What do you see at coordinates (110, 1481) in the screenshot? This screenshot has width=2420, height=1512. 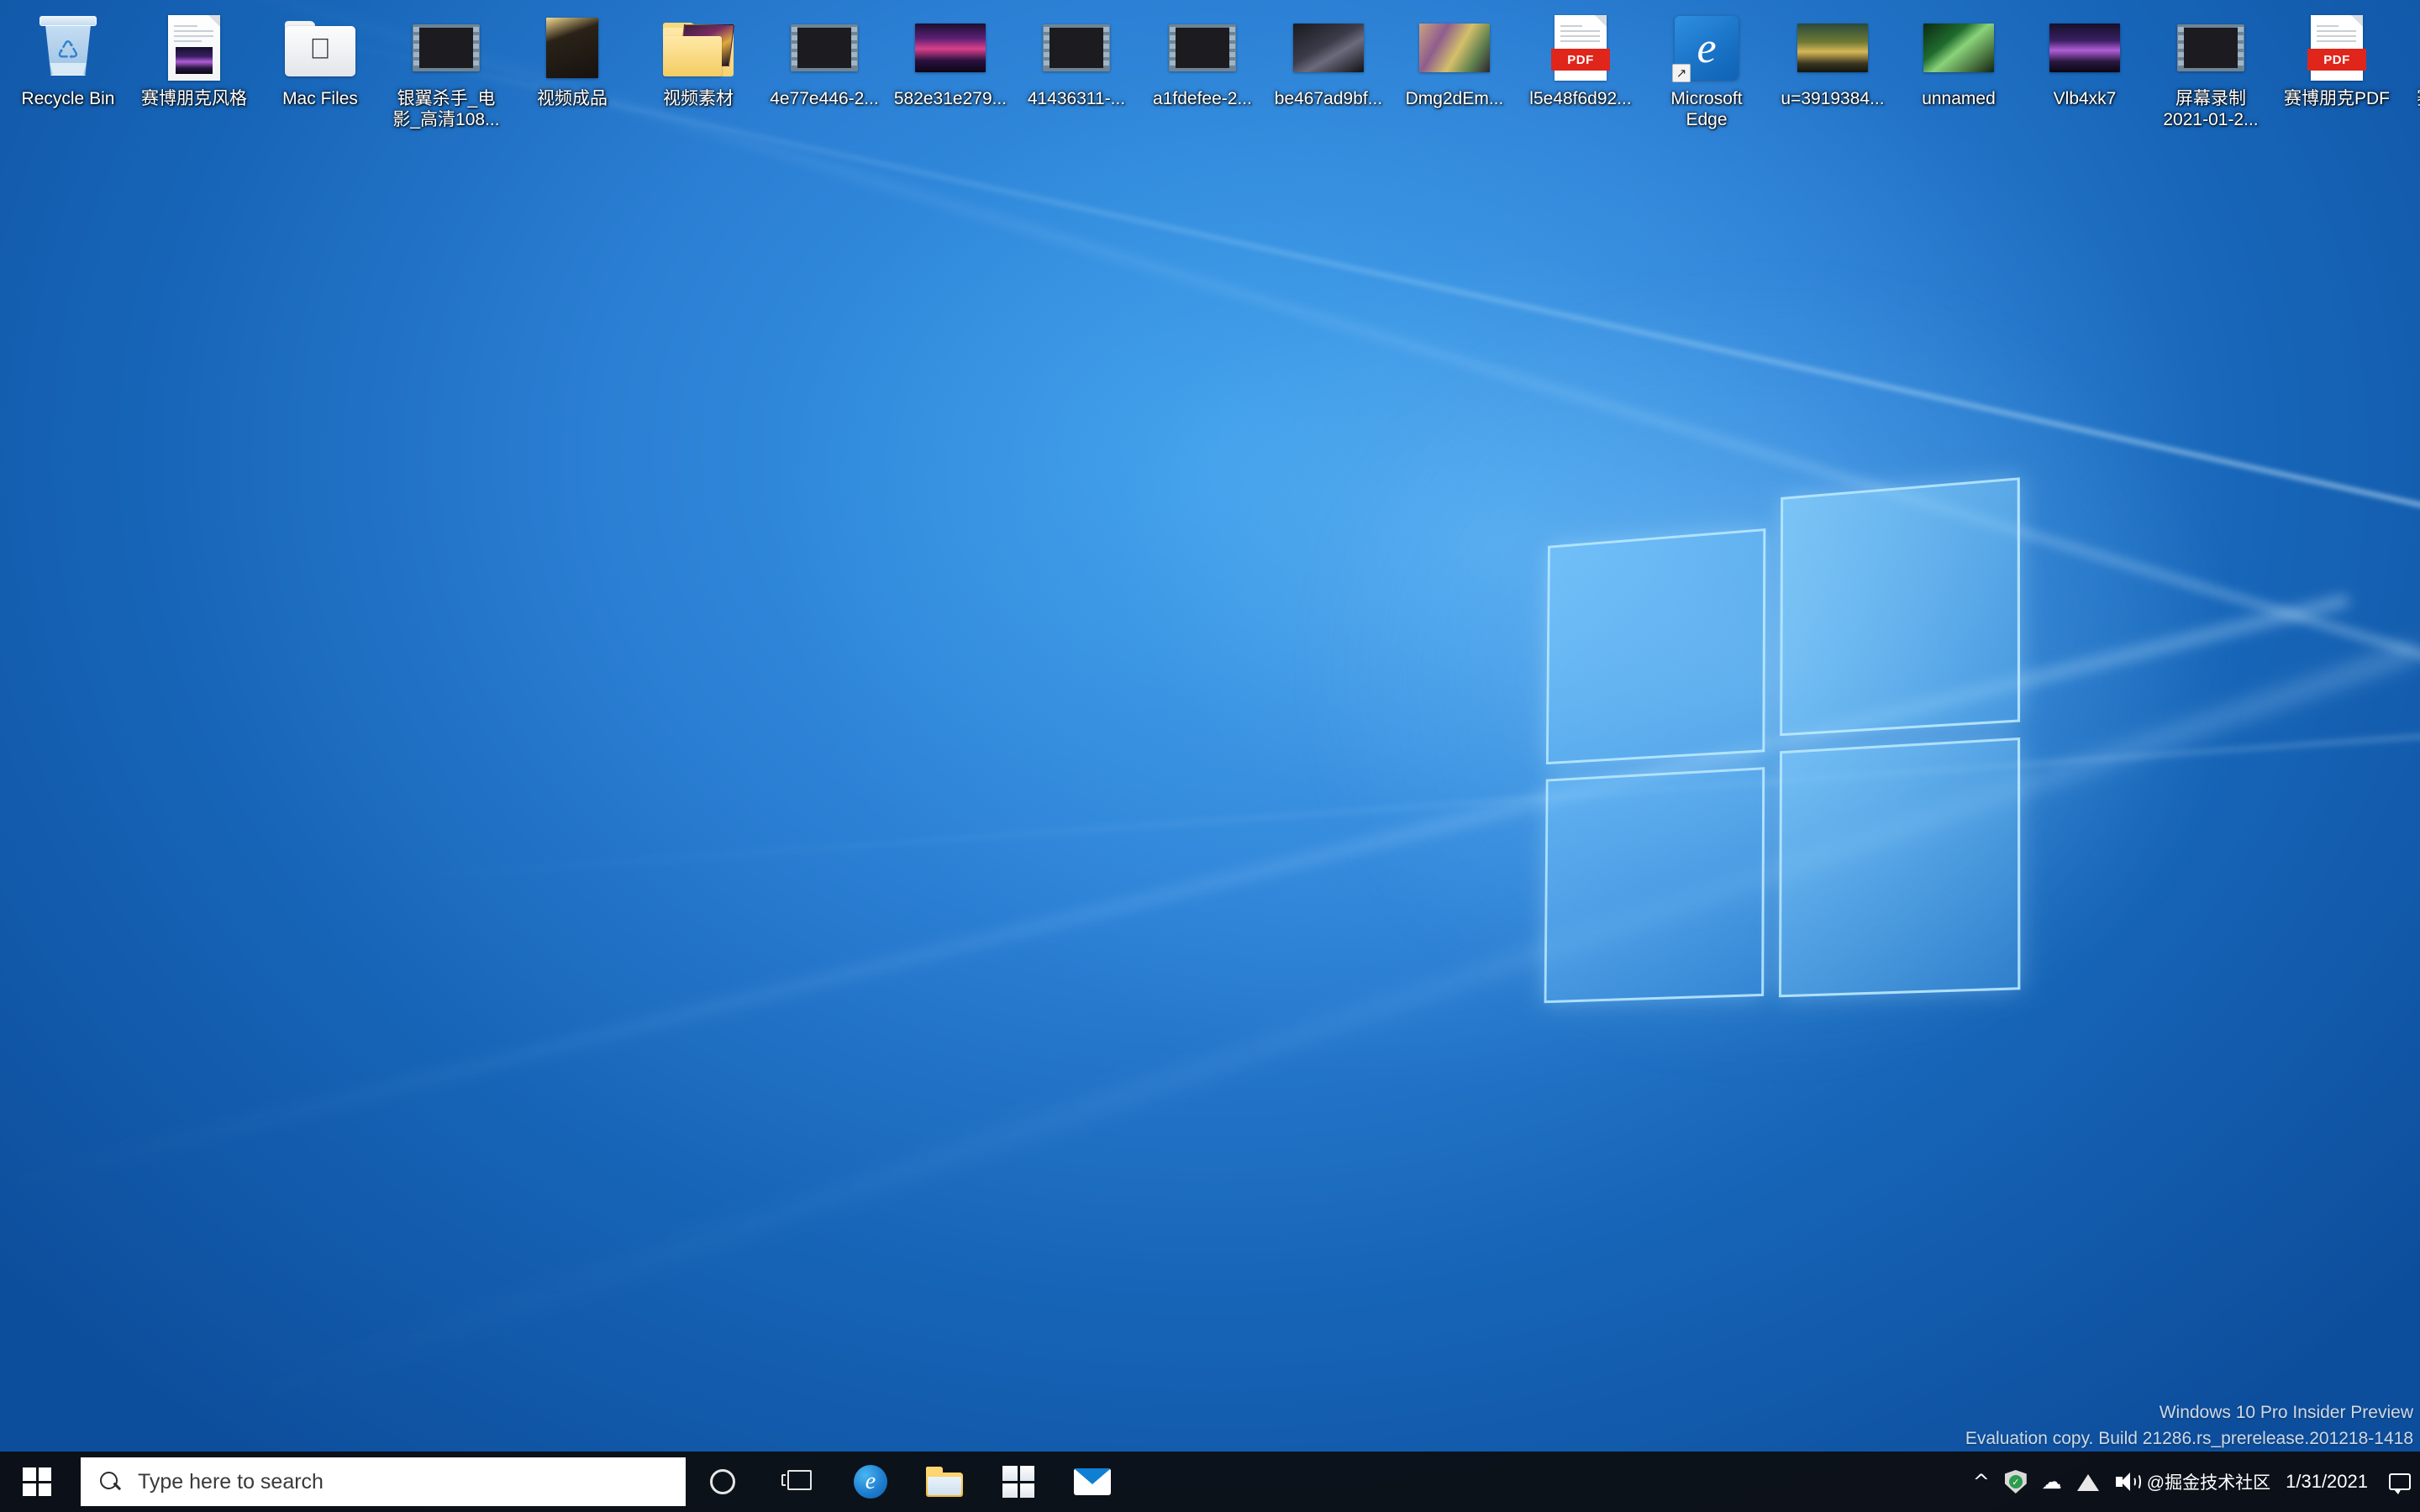 I see `search-icon` at bounding box center [110, 1481].